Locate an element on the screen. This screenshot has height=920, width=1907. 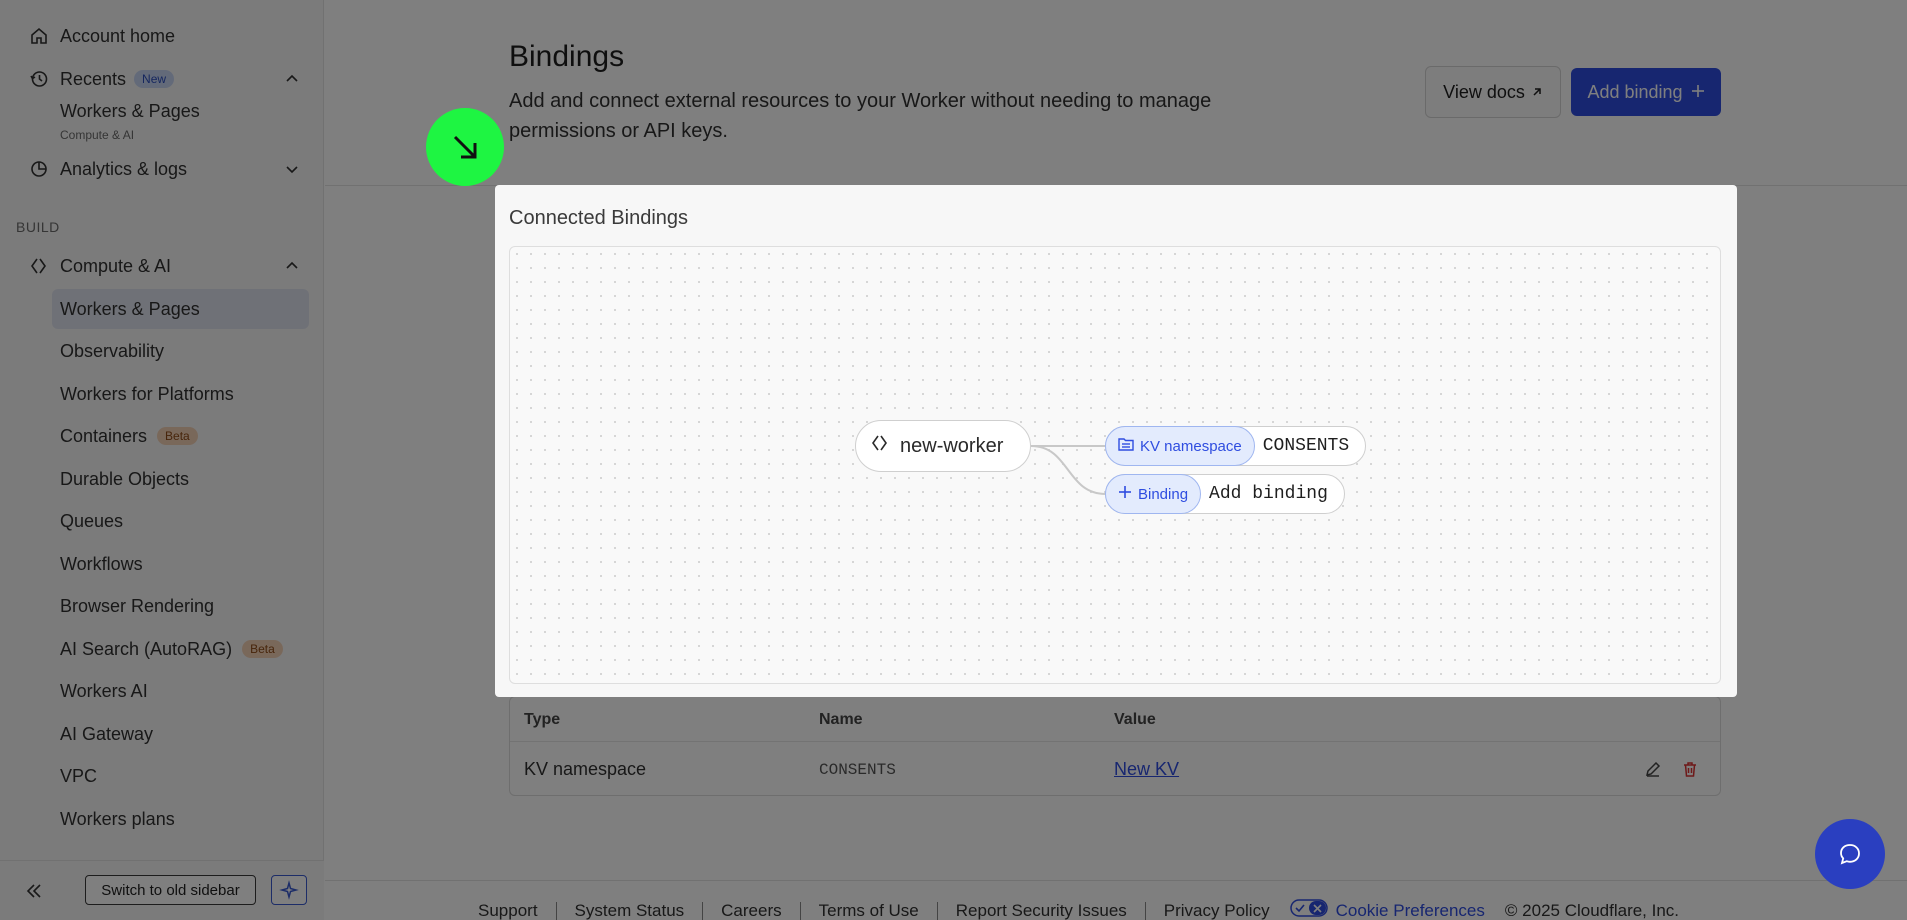
folder-icon is located at coordinates (1126, 446).